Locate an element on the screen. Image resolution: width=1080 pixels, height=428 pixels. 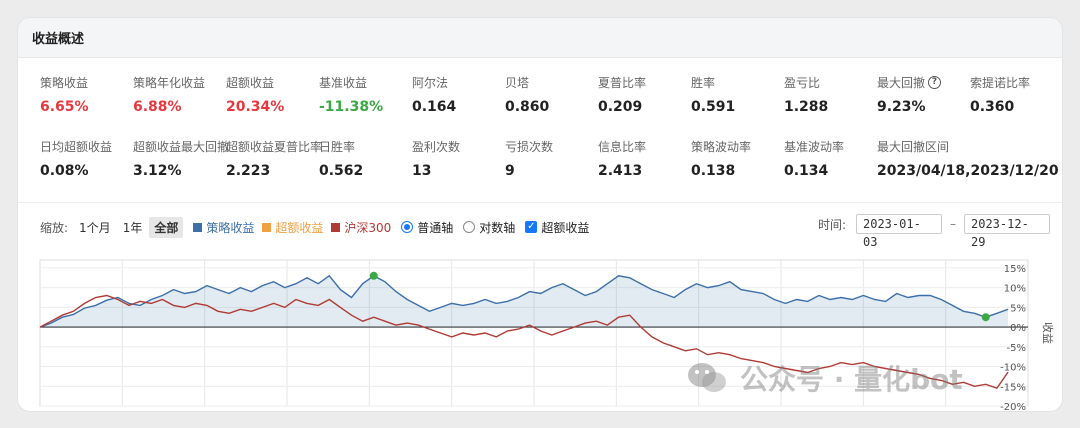
metric-value: 2.413 is located at coordinates (620, 171).